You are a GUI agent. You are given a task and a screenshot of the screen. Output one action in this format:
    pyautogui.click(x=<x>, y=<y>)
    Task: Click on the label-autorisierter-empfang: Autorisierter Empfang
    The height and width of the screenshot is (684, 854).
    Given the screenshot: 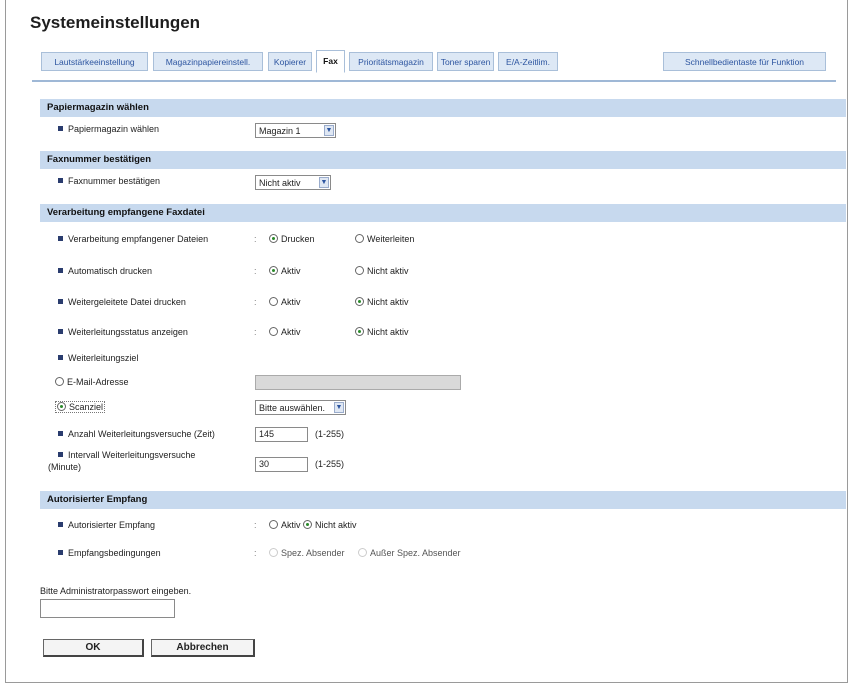 What is the action you would take?
    pyautogui.click(x=106, y=525)
    